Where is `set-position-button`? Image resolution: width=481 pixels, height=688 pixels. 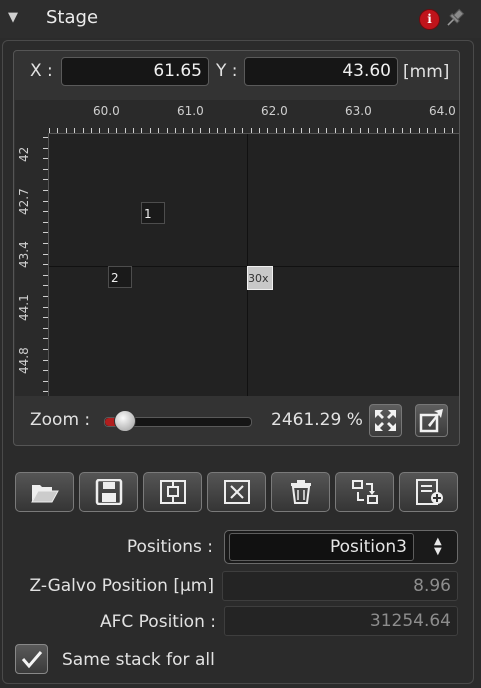 set-position-button is located at coordinates (172, 492).